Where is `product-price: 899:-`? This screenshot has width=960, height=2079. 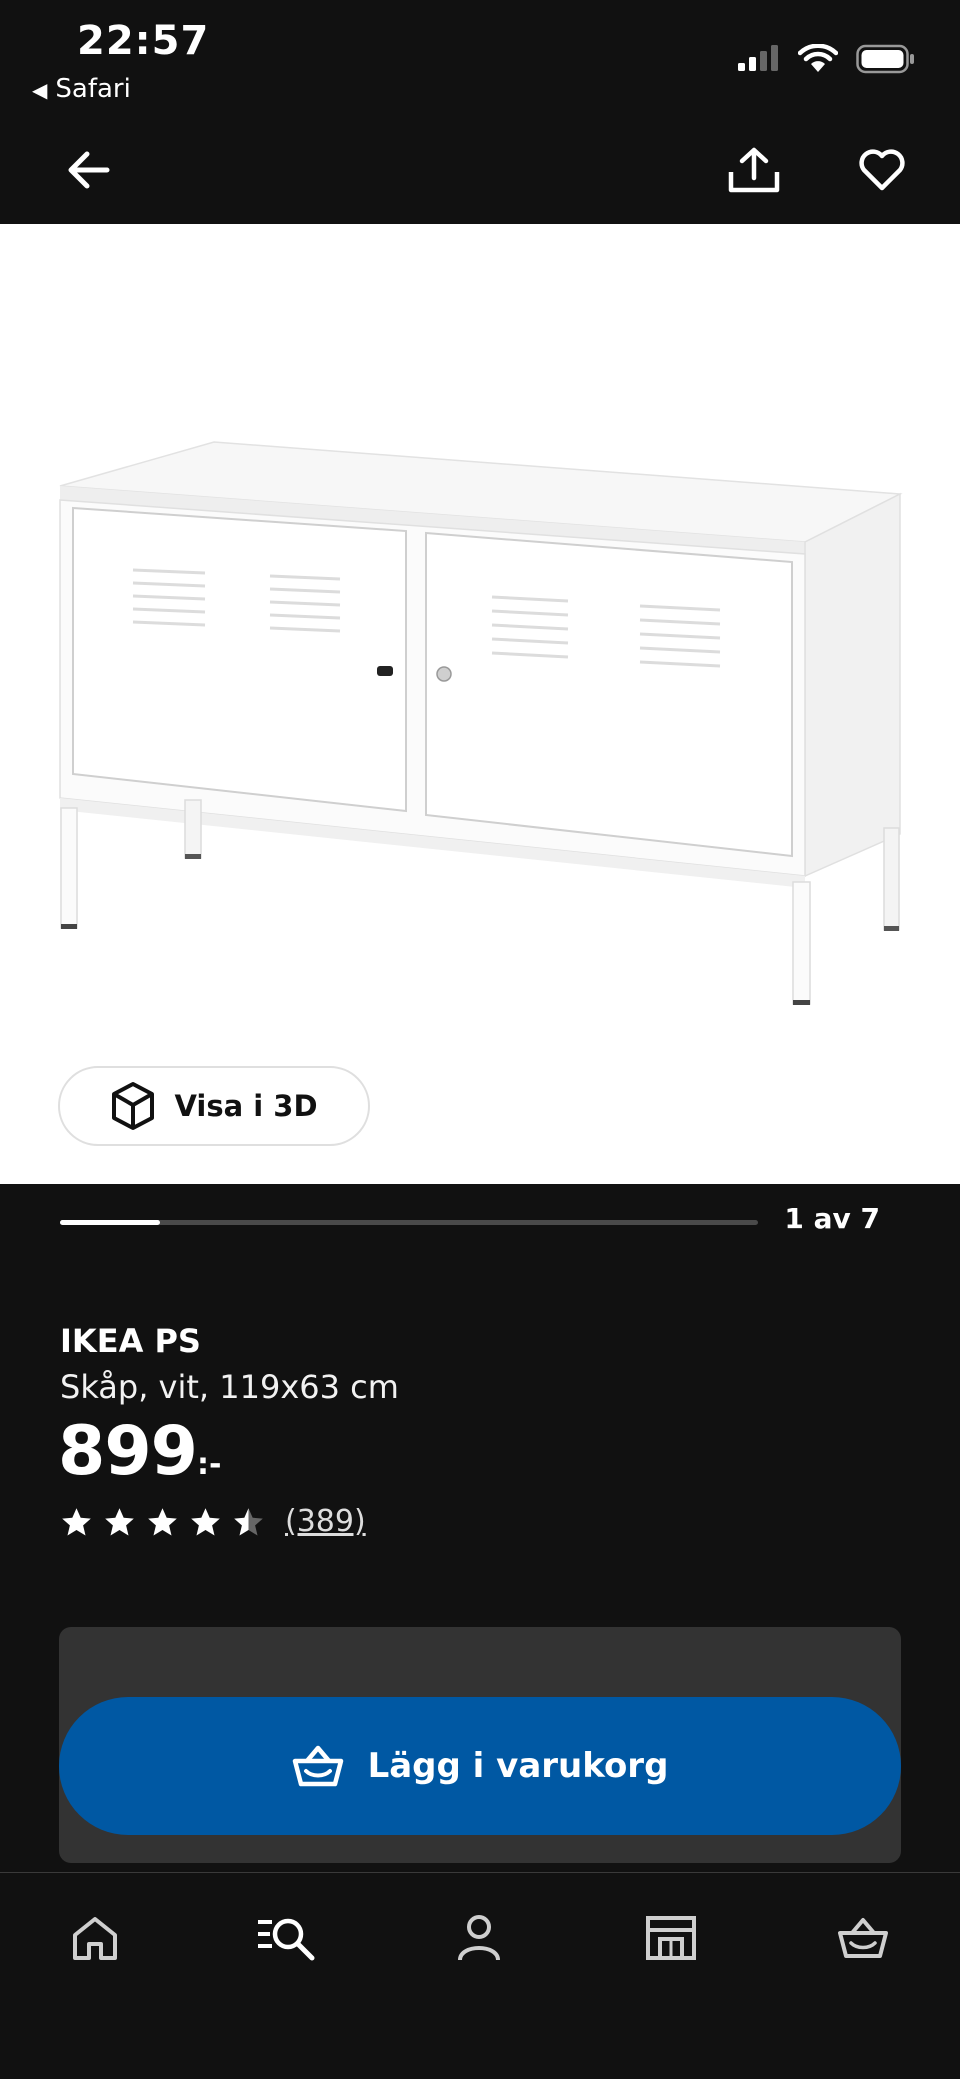 product-price: 899:- is located at coordinates (139, 1451).